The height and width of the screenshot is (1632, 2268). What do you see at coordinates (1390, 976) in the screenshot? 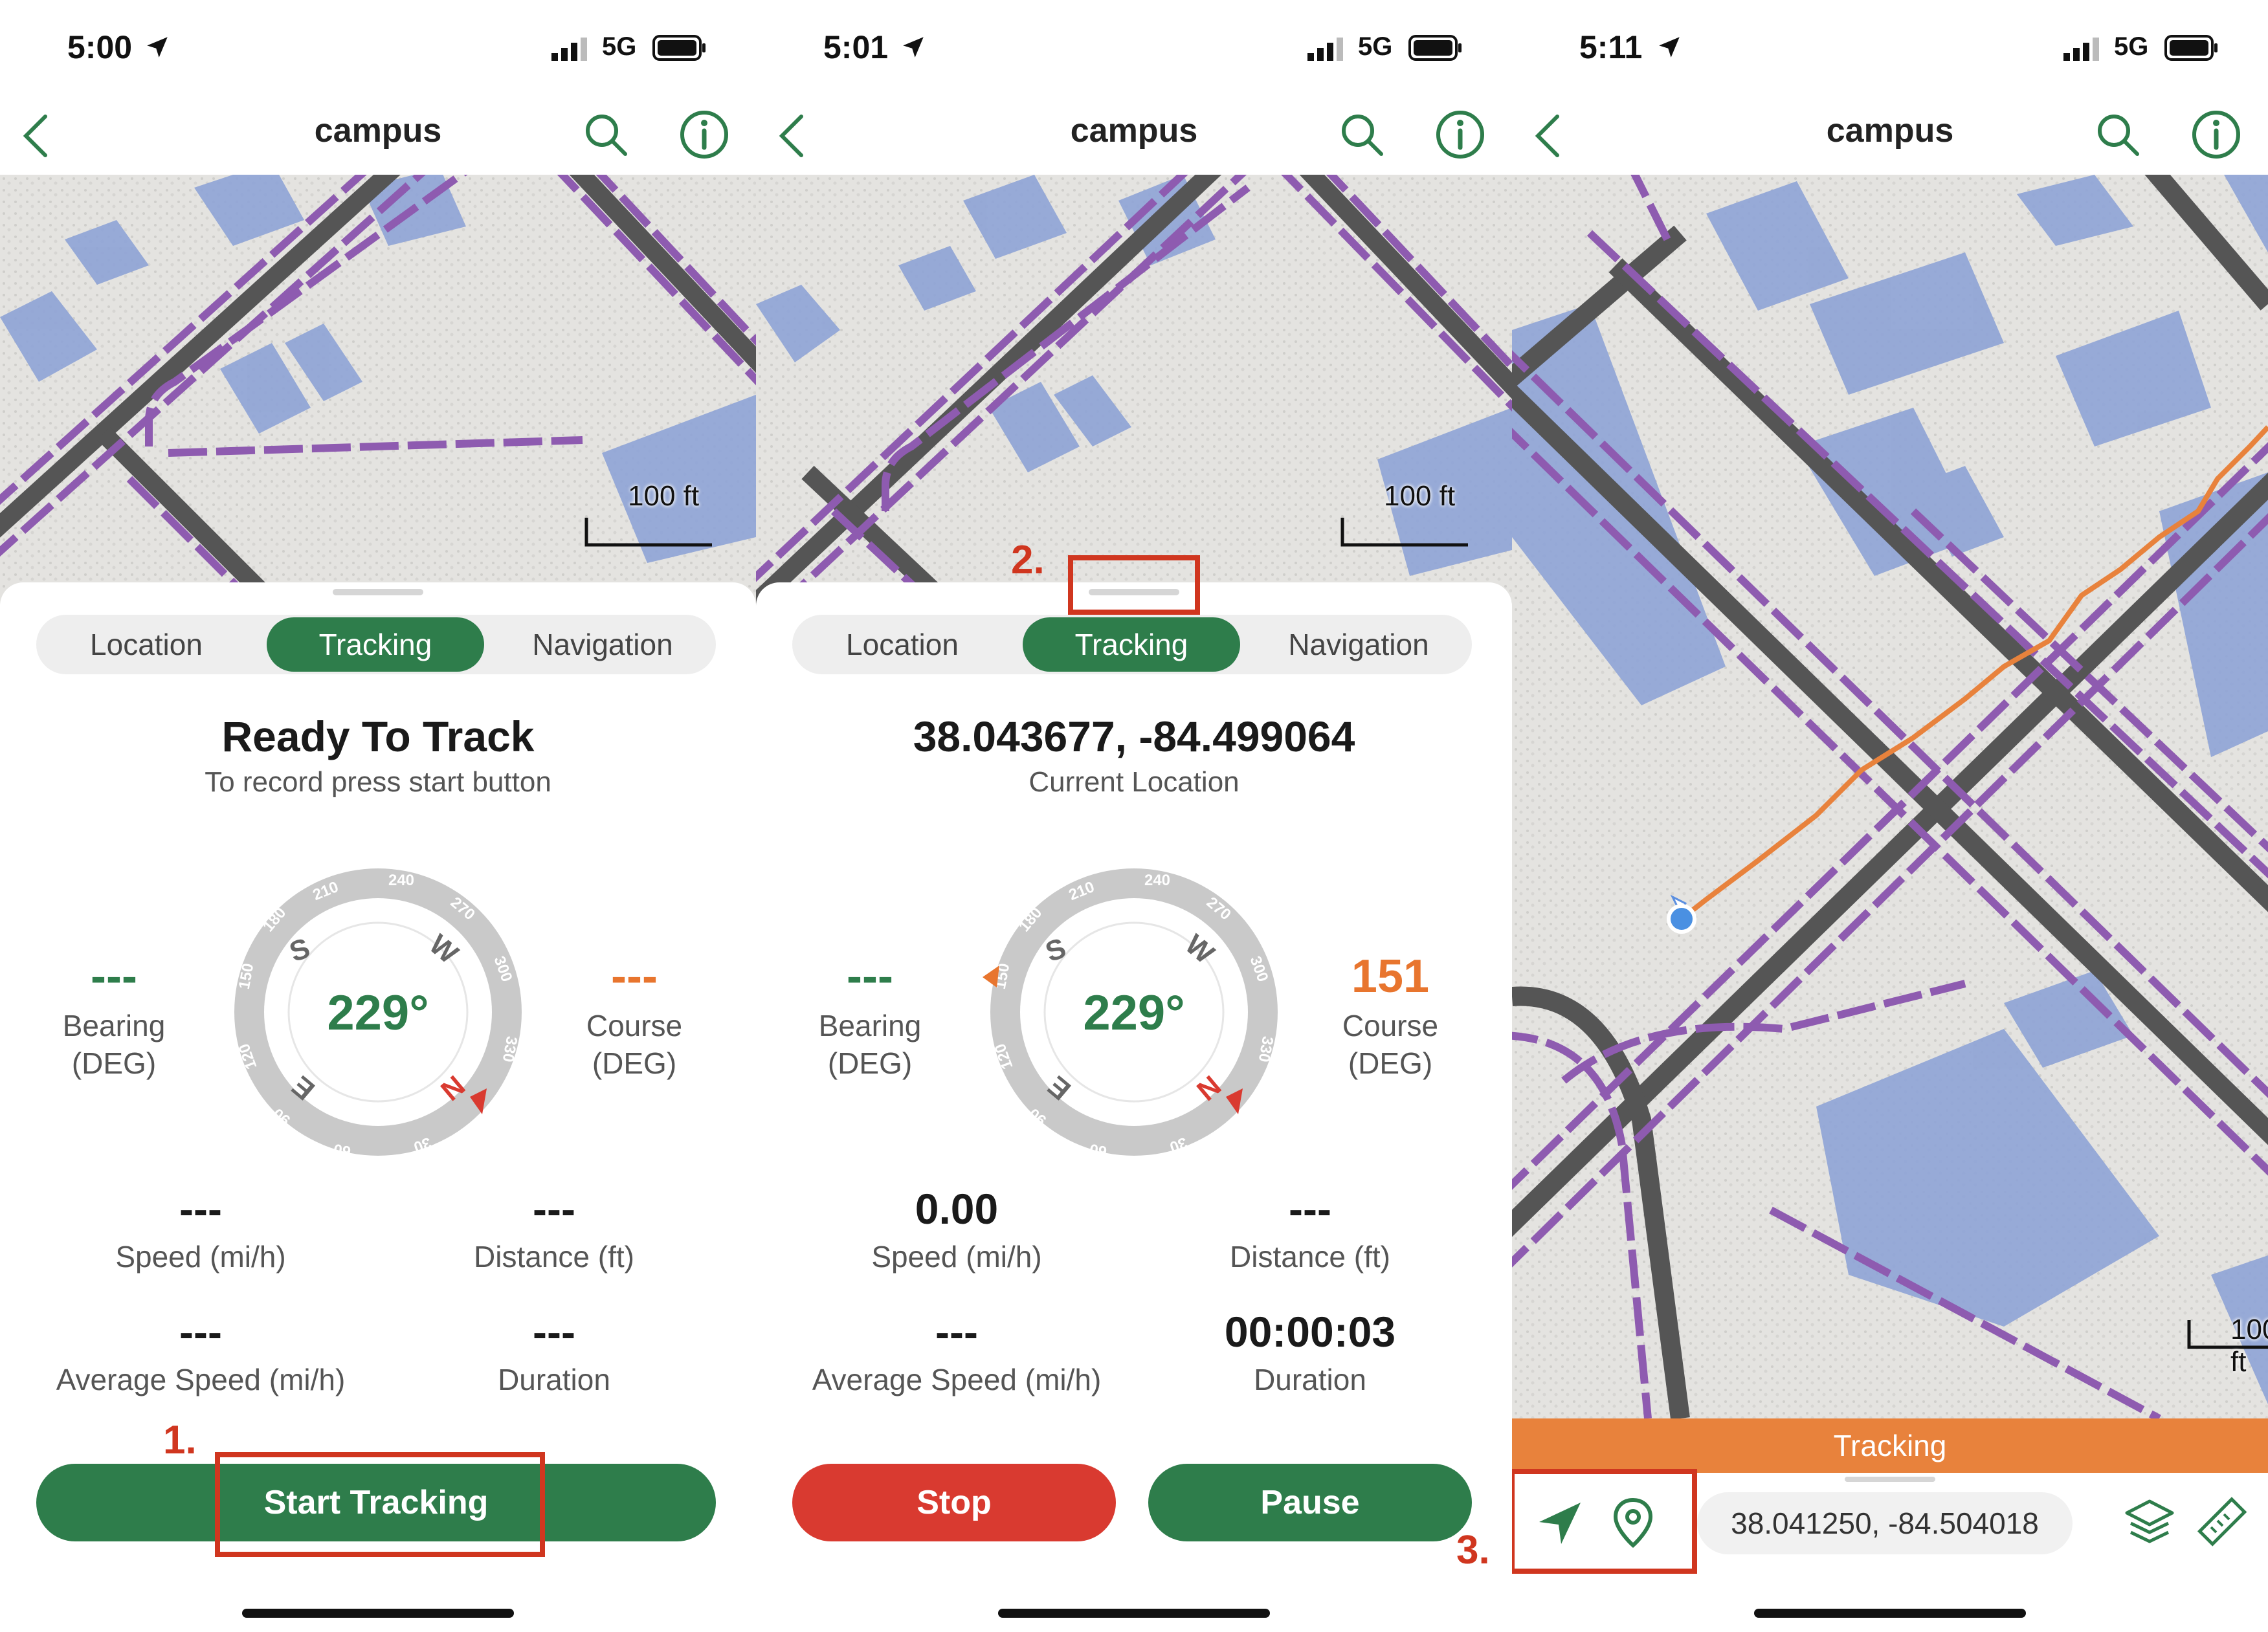
I see `course-value: 151` at bounding box center [1390, 976].